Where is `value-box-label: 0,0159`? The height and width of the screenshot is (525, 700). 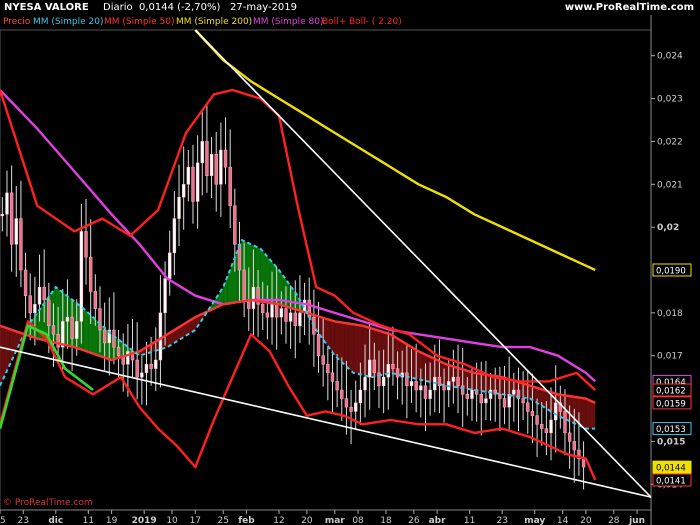 value-box-label: 0,0159 is located at coordinates (671, 404).